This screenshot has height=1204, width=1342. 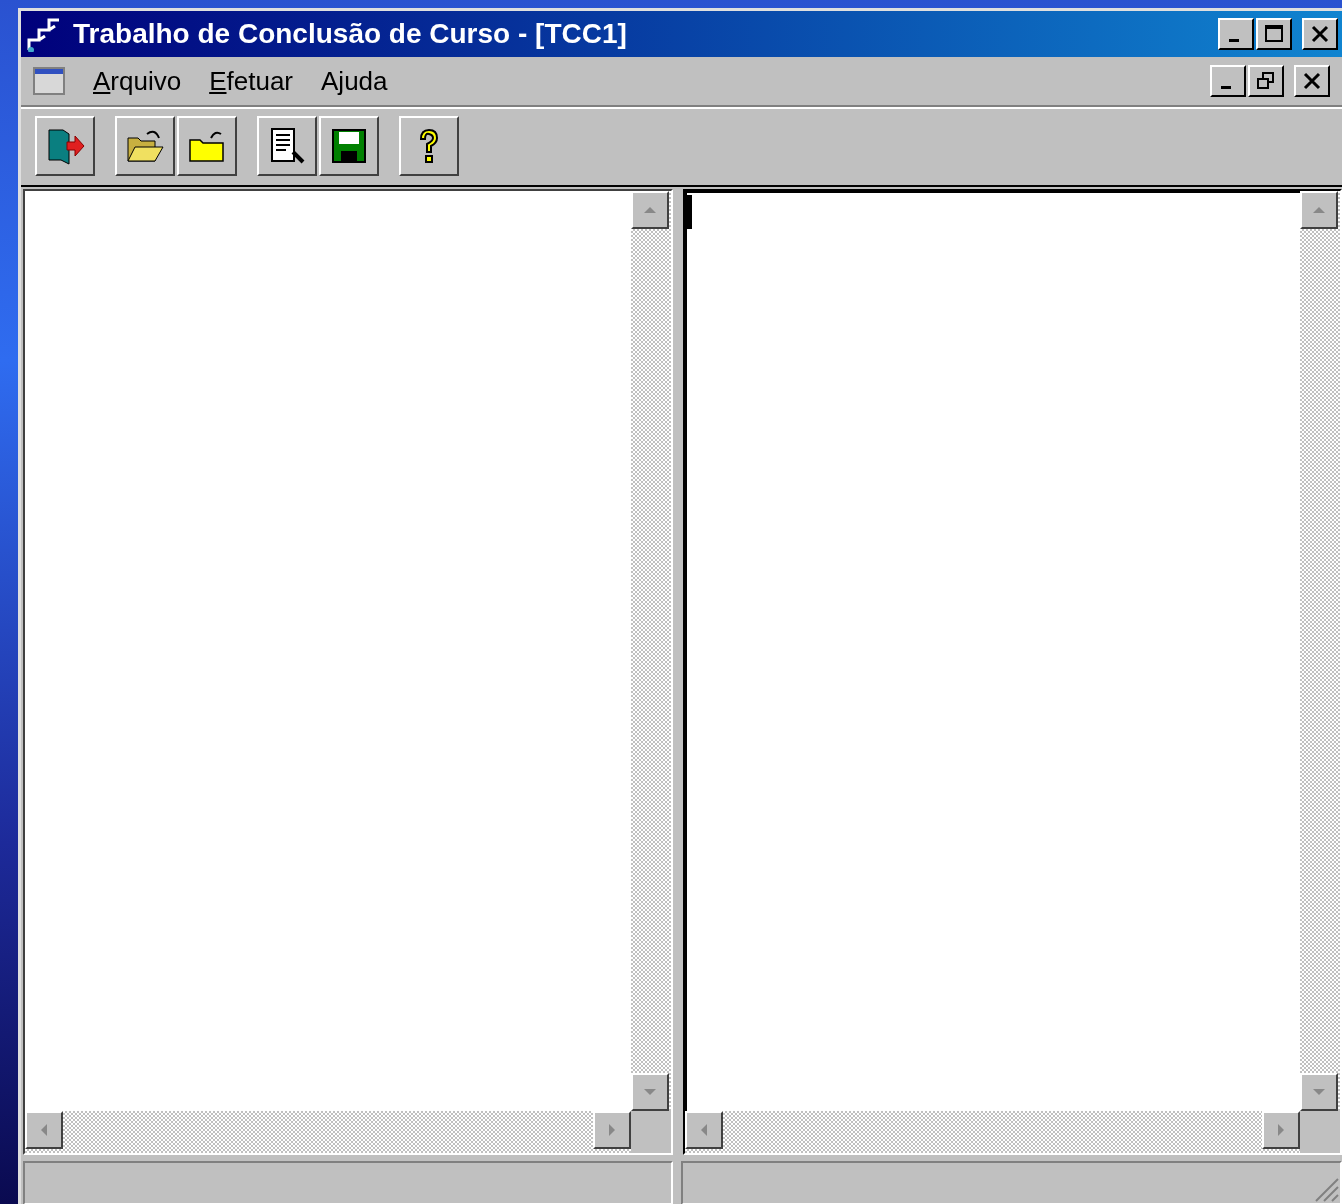 What do you see at coordinates (137, 81) in the screenshot?
I see `menu-item: Arquivo` at bounding box center [137, 81].